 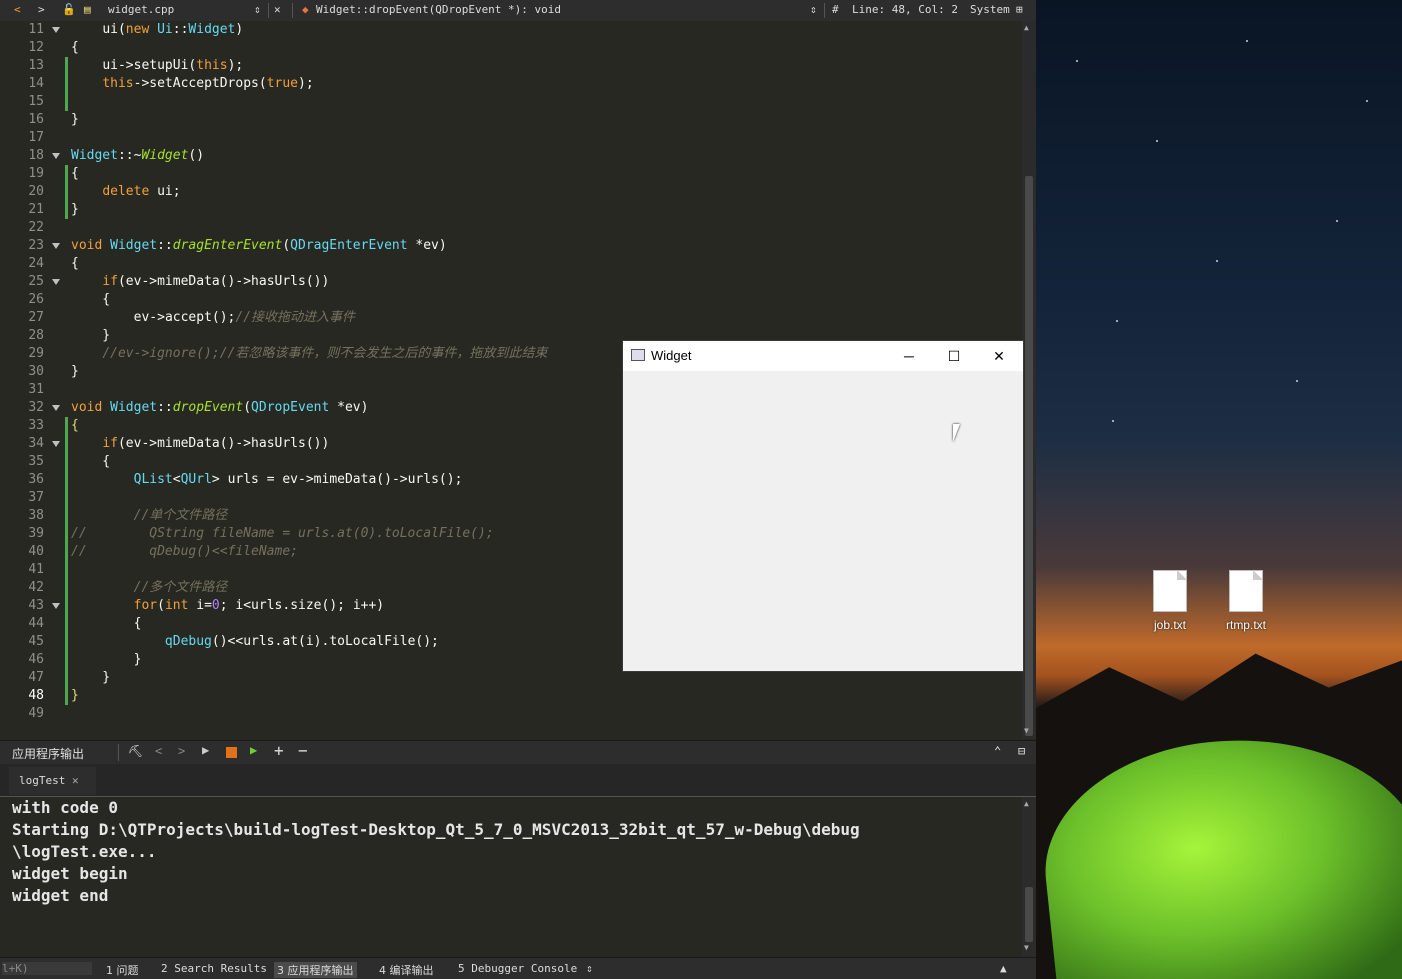 What do you see at coordinates (36, 677) in the screenshot?
I see `line-number: 47` at bounding box center [36, 677].